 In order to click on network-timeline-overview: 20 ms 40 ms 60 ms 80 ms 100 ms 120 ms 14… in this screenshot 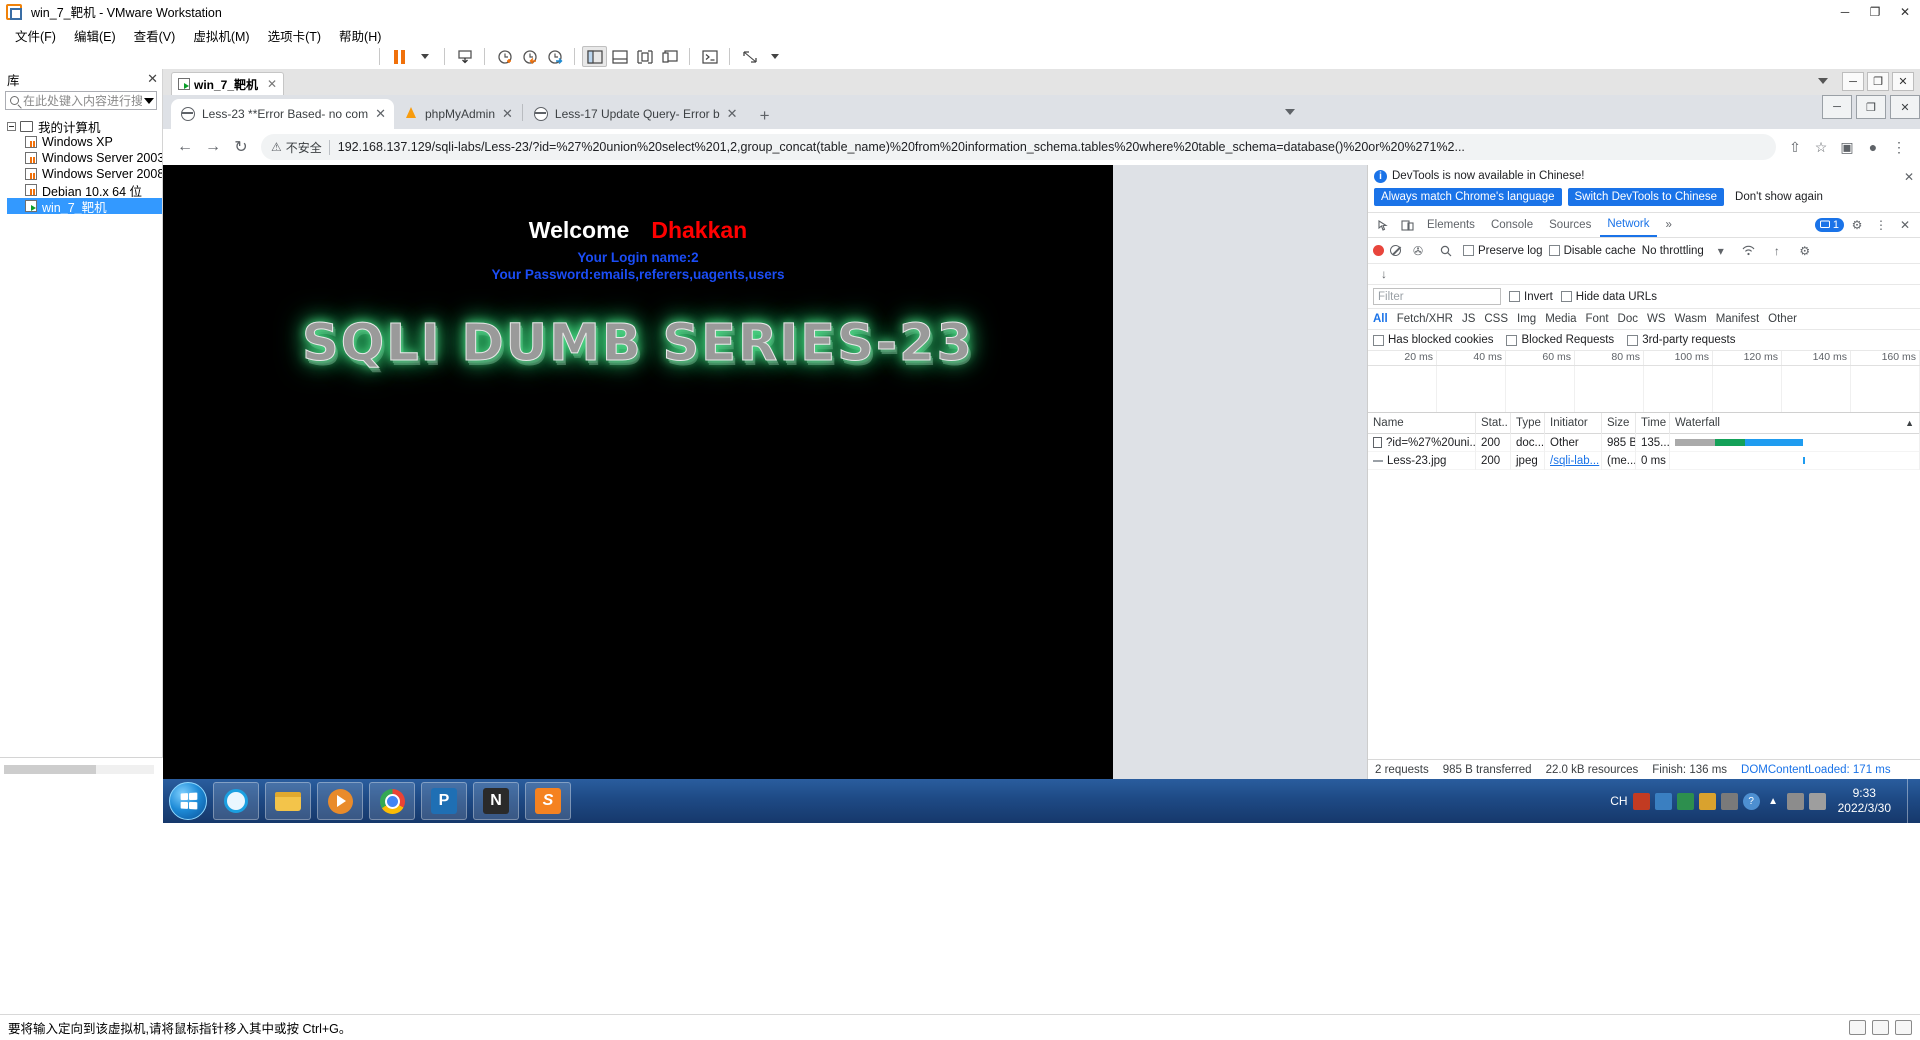, I will do `click(1644, 382)`.